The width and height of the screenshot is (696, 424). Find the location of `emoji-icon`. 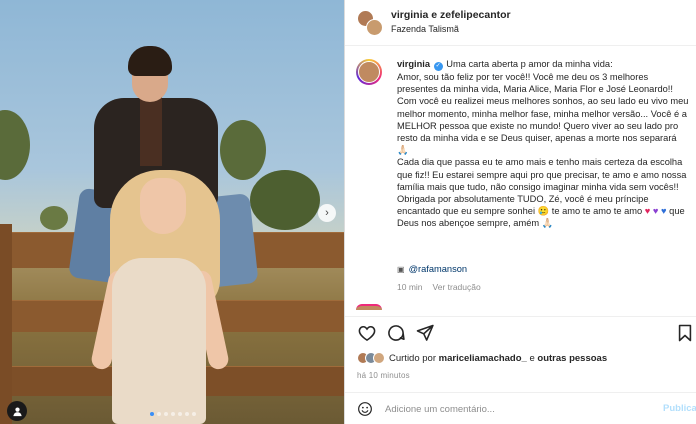

emoji-icon is located at coordinates (365, 409).